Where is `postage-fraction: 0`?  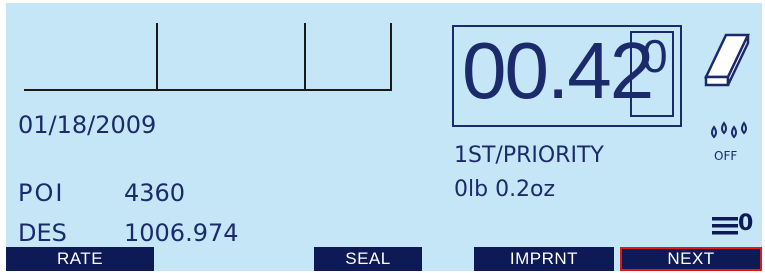 postage-fraction: 0 is located at coordinates (655, 56).